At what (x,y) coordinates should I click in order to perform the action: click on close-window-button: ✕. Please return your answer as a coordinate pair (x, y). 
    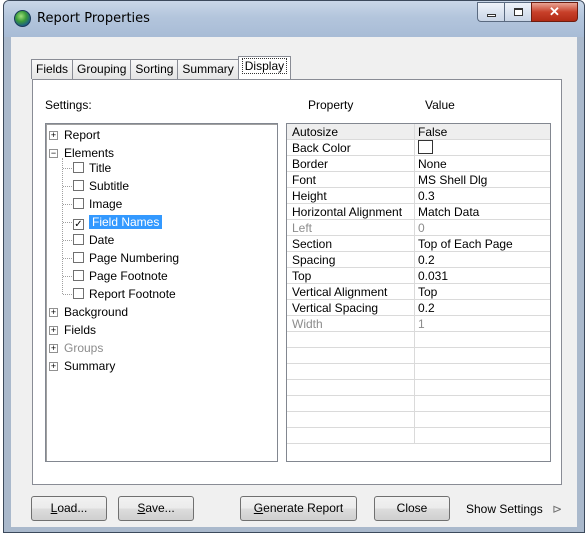
    Looking at the image, I should click on (554, 12).